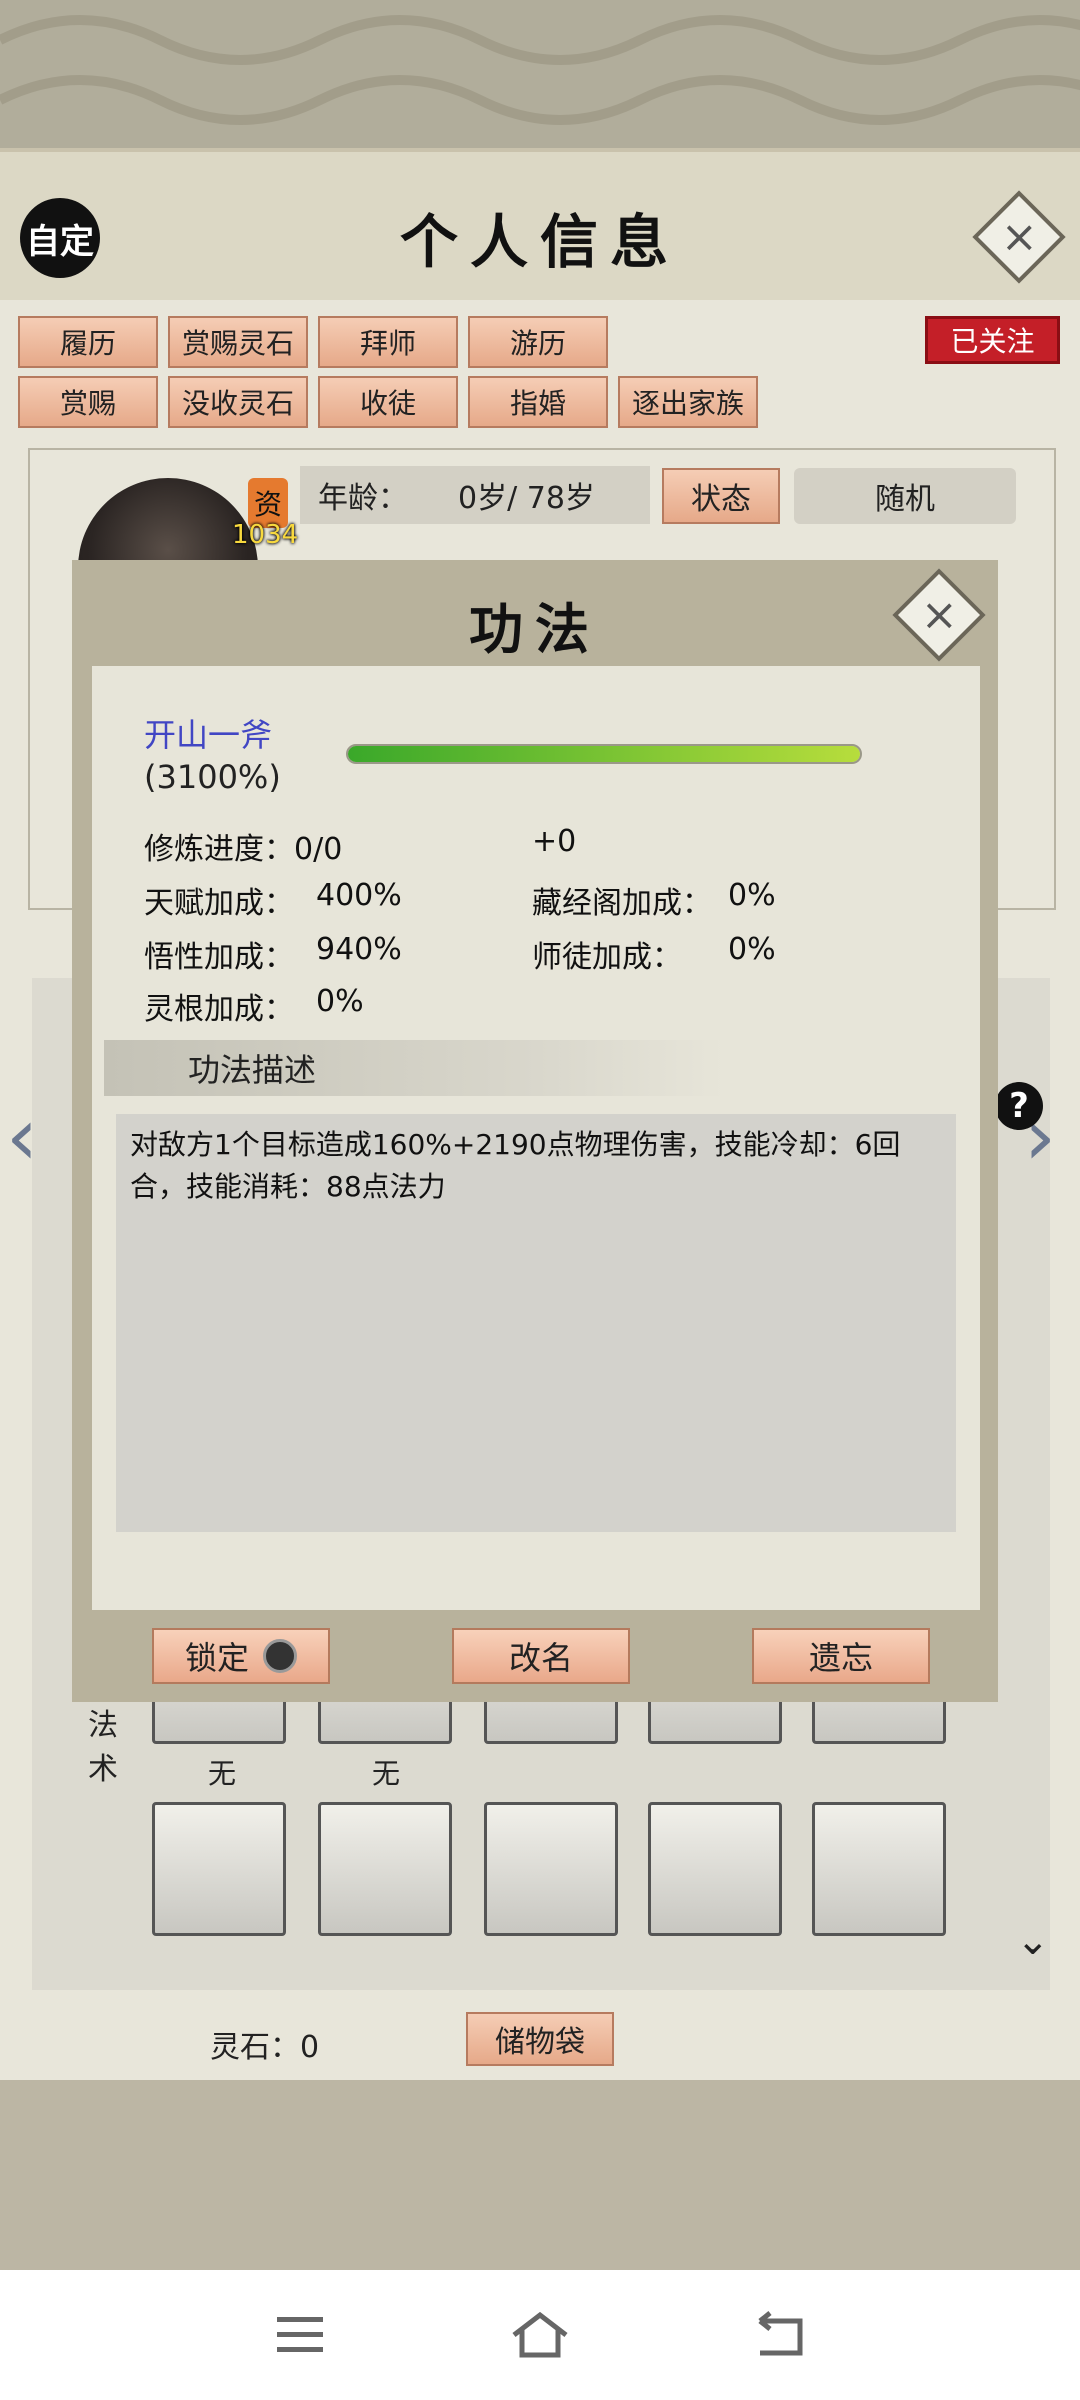  Describe the element at coordinates (243, 849) in the screenshot. I see `practice-progress: 修炼进度：0/0` at that location.